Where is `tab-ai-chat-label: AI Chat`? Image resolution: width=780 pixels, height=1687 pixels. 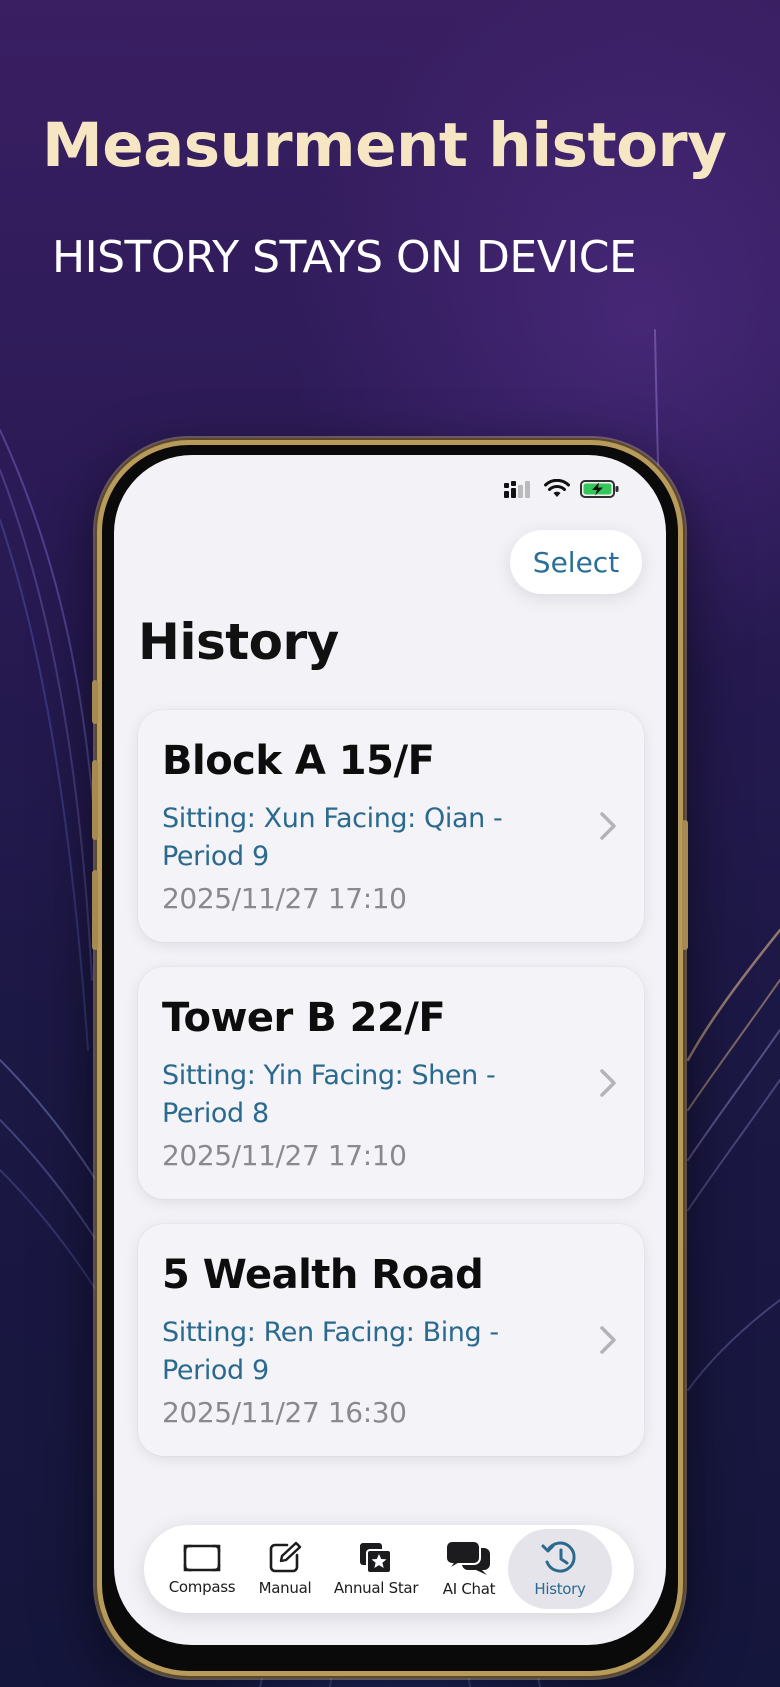 tab-ai-chat-label: AI Chat is located at coordinates (469, 1589).